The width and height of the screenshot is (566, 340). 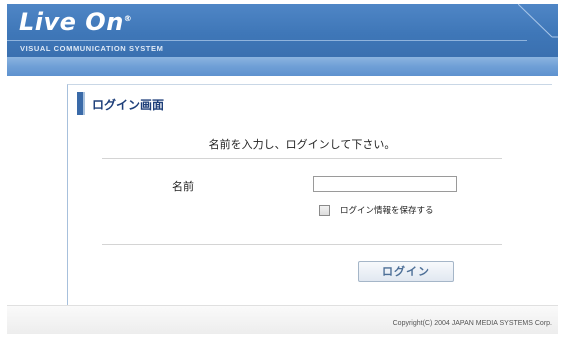 What do you see at coordinates (406, 271) in the screenshot?
I see `login-button: ログイン` at bounding box center [406, 271].